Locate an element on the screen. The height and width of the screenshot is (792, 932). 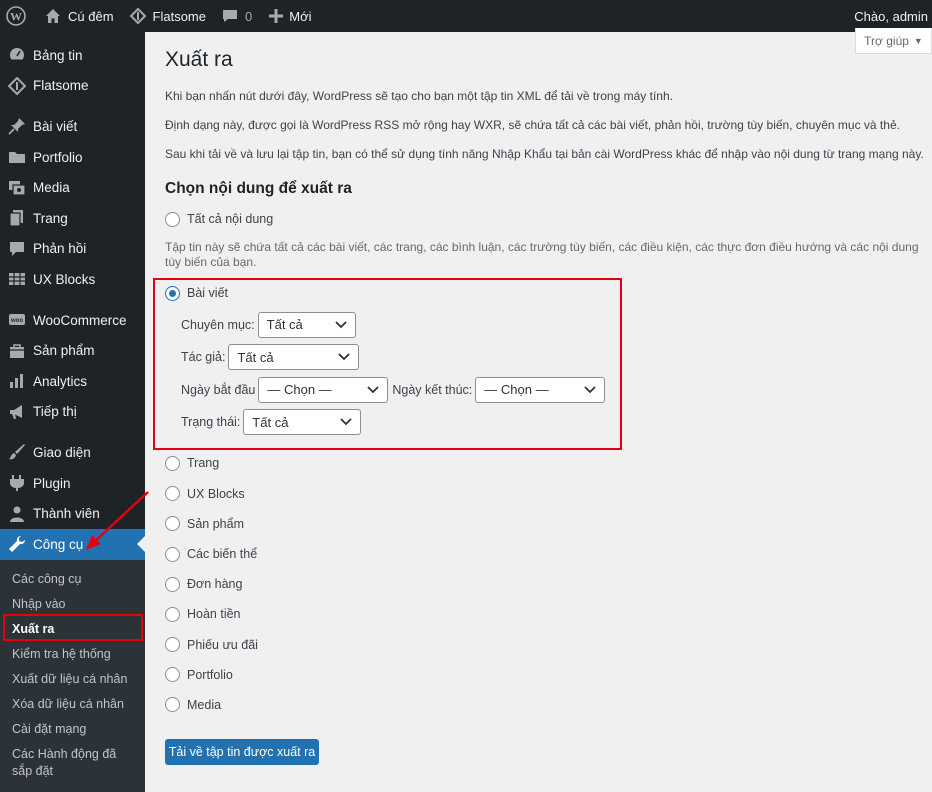
admin-bar: W Cú đêm Flatsome 0 Mới Chào, admin is located at coordinates (466, 16).